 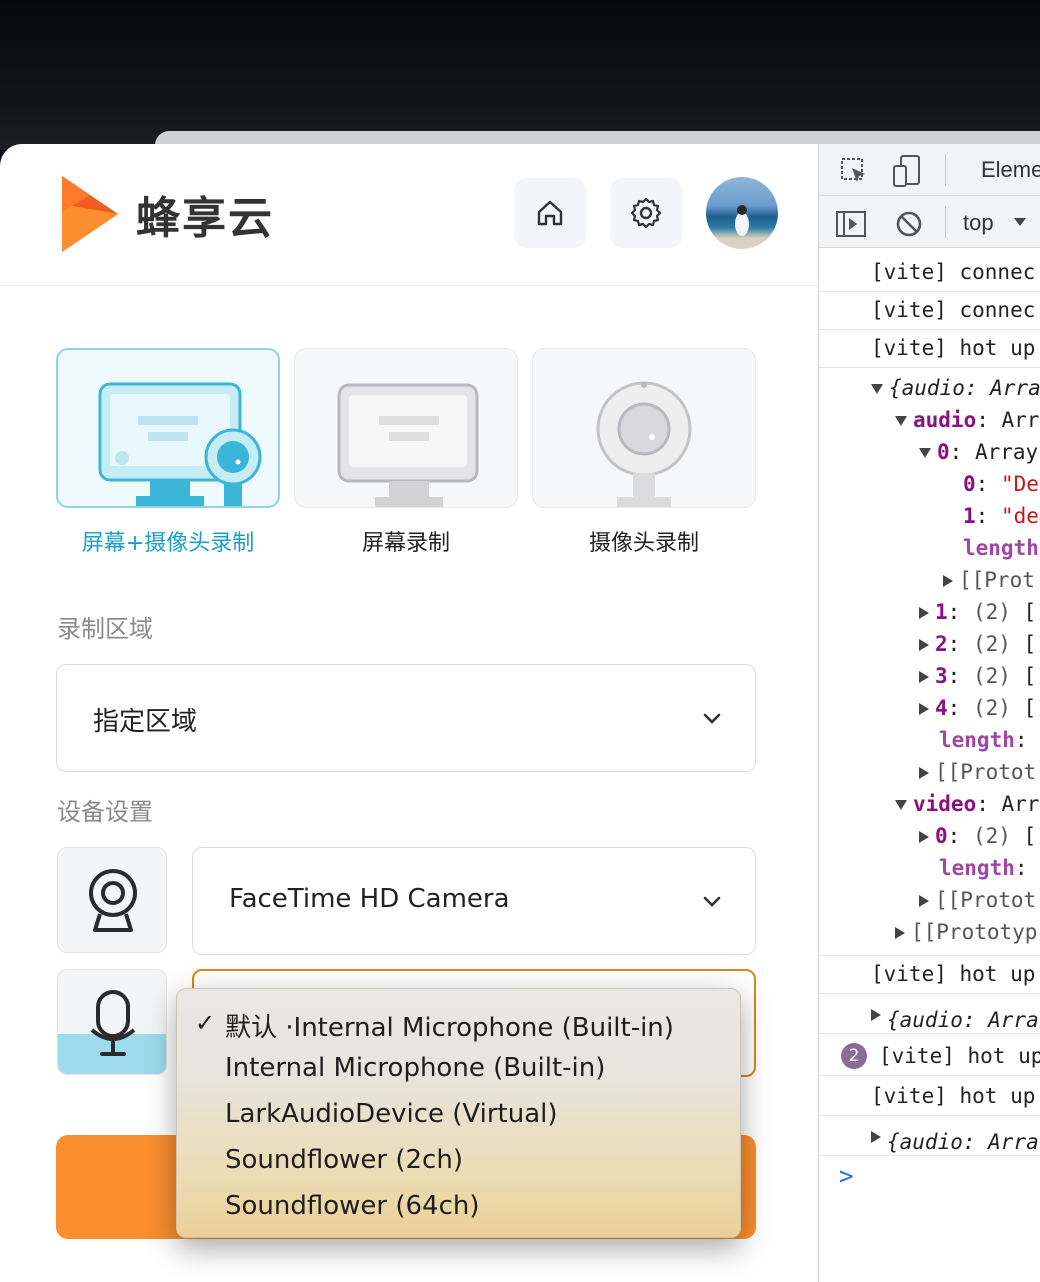 I want to click on tree-video-0: 0: (2) [, so click(x=977, y=836).